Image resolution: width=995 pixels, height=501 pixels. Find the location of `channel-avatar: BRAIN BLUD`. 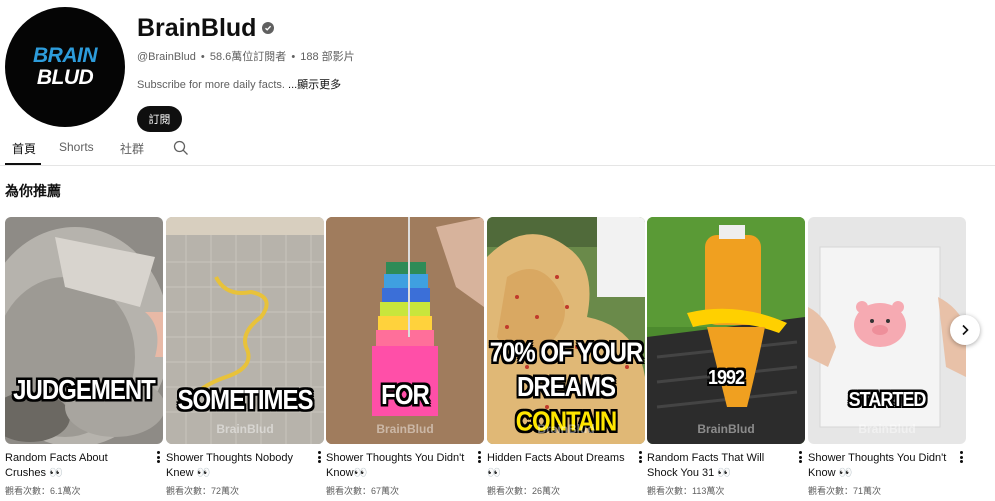

channel-avatar: BRAIN BLUD is located at coordinates (65, 67).